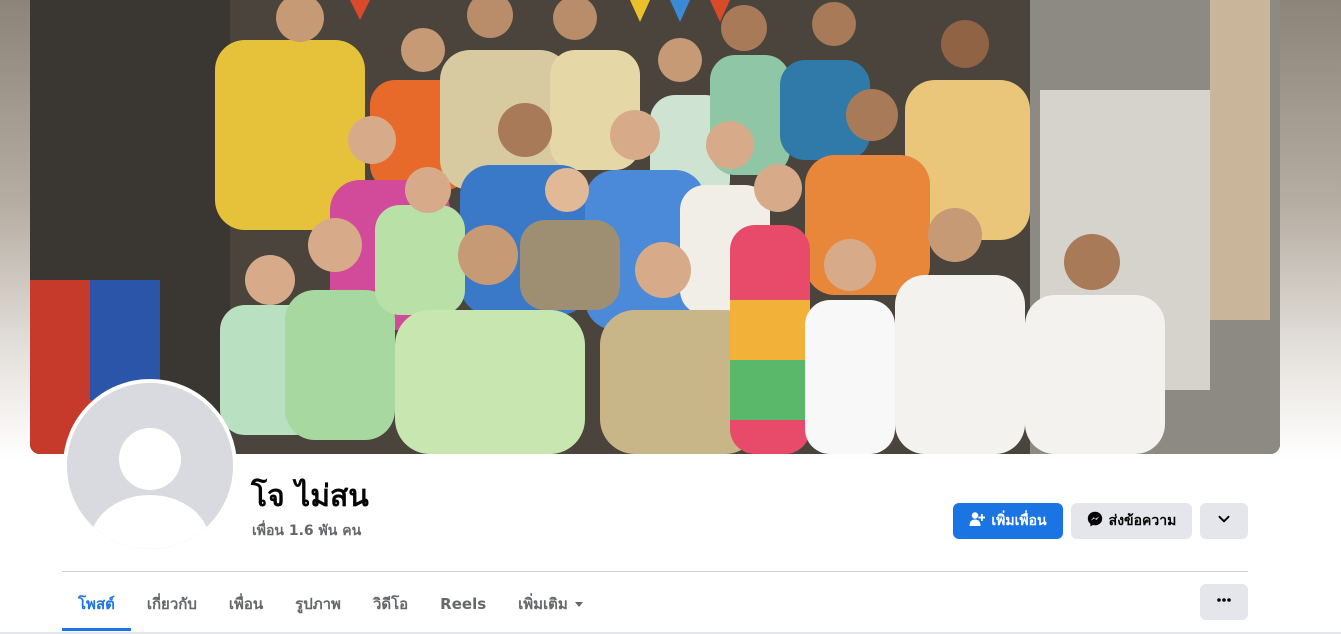 This screenshot has width=1341, height=634. I want to click on default-avatar-icon, so click(150, 466).